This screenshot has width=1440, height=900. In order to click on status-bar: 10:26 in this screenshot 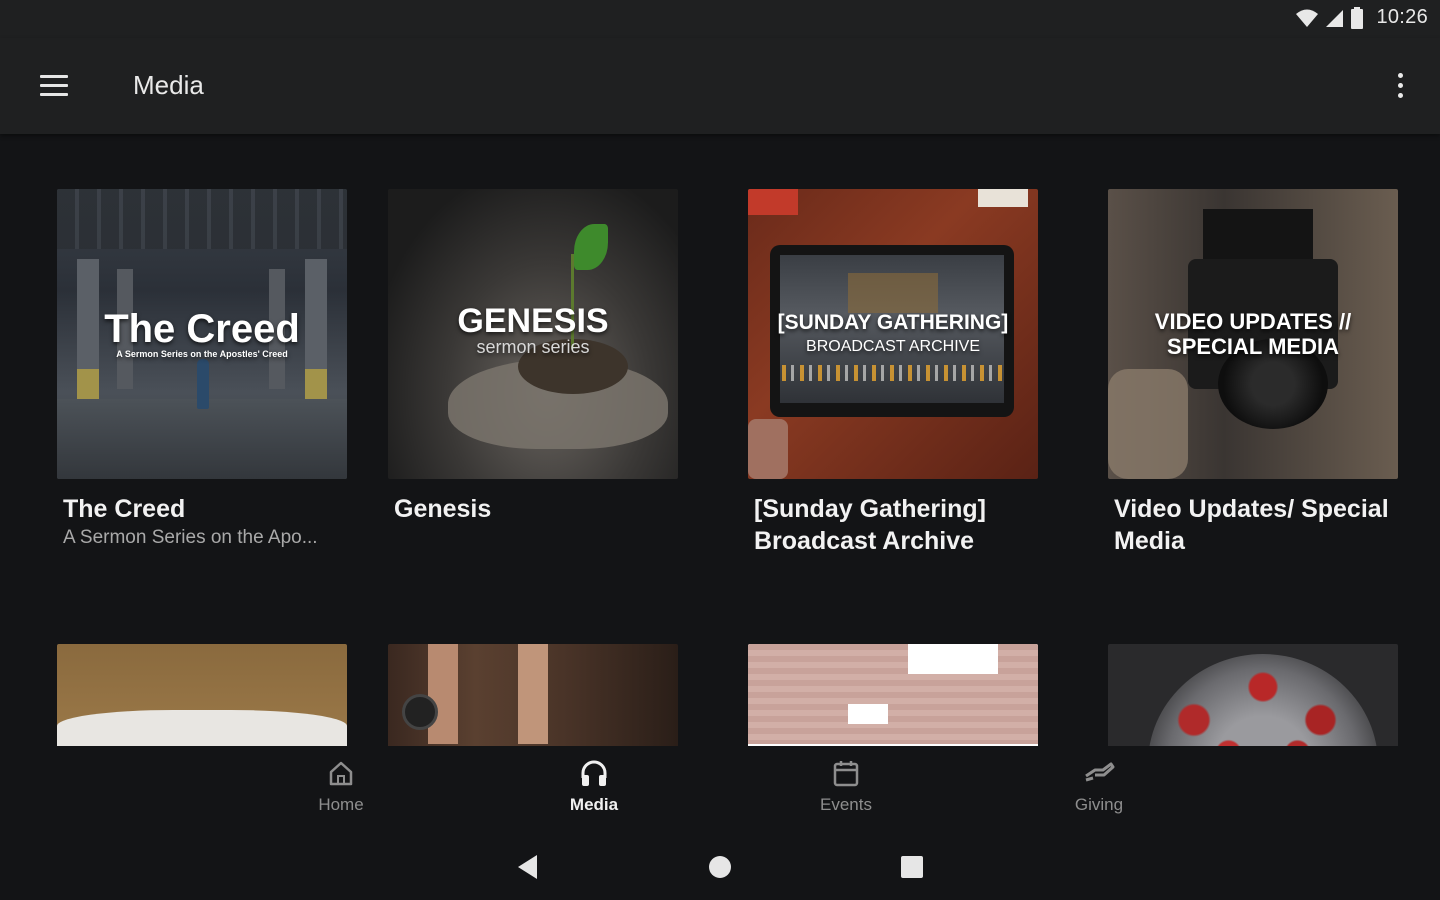, I will do `click(720, 19)`.